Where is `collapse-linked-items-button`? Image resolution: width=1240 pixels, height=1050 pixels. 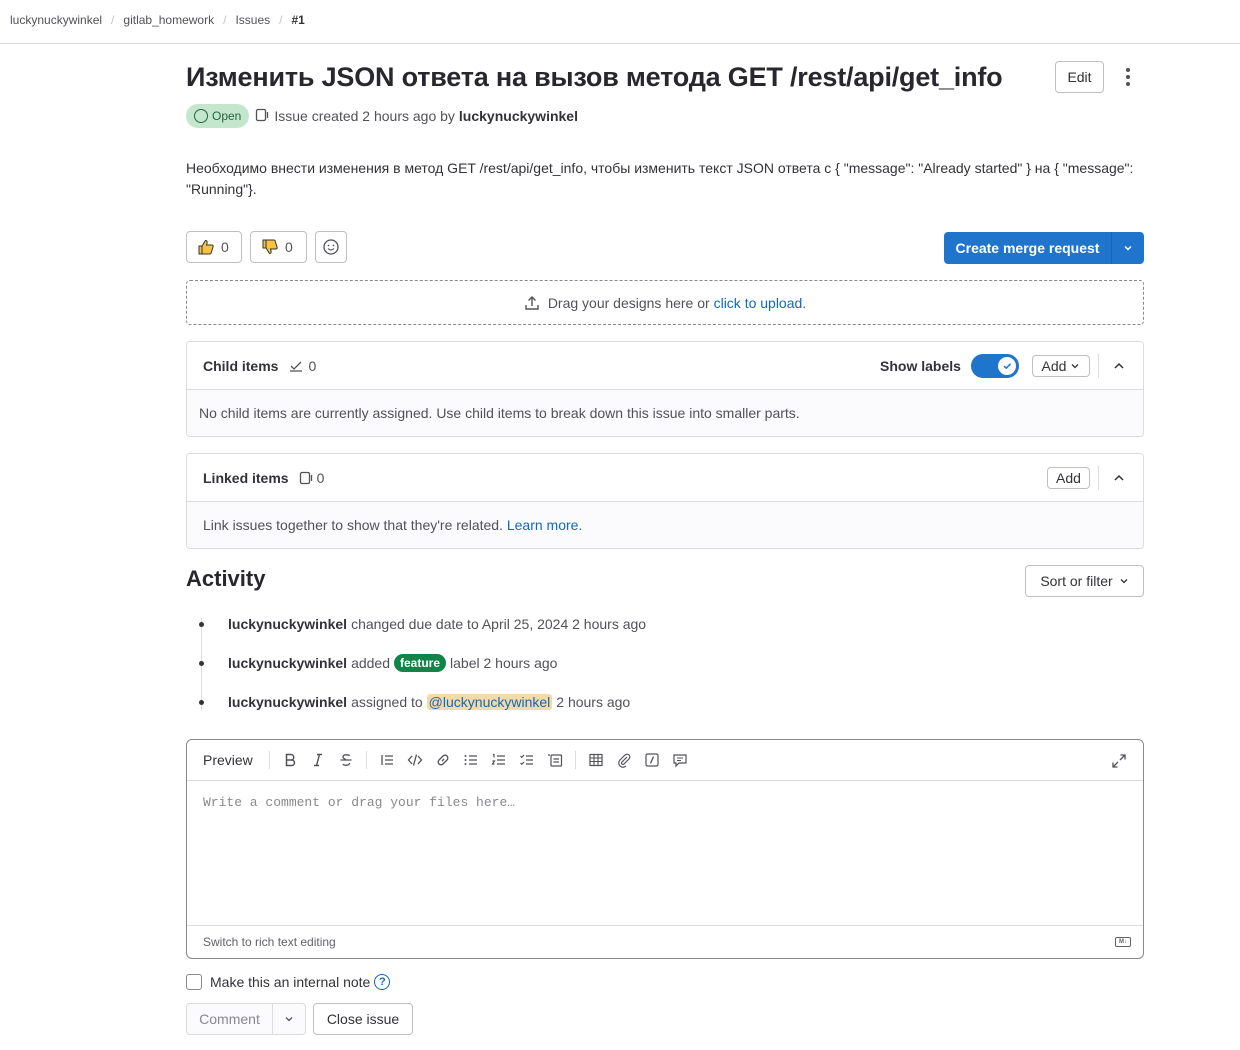 collapse-linked-items-button is located at coordinates (1119, 478).